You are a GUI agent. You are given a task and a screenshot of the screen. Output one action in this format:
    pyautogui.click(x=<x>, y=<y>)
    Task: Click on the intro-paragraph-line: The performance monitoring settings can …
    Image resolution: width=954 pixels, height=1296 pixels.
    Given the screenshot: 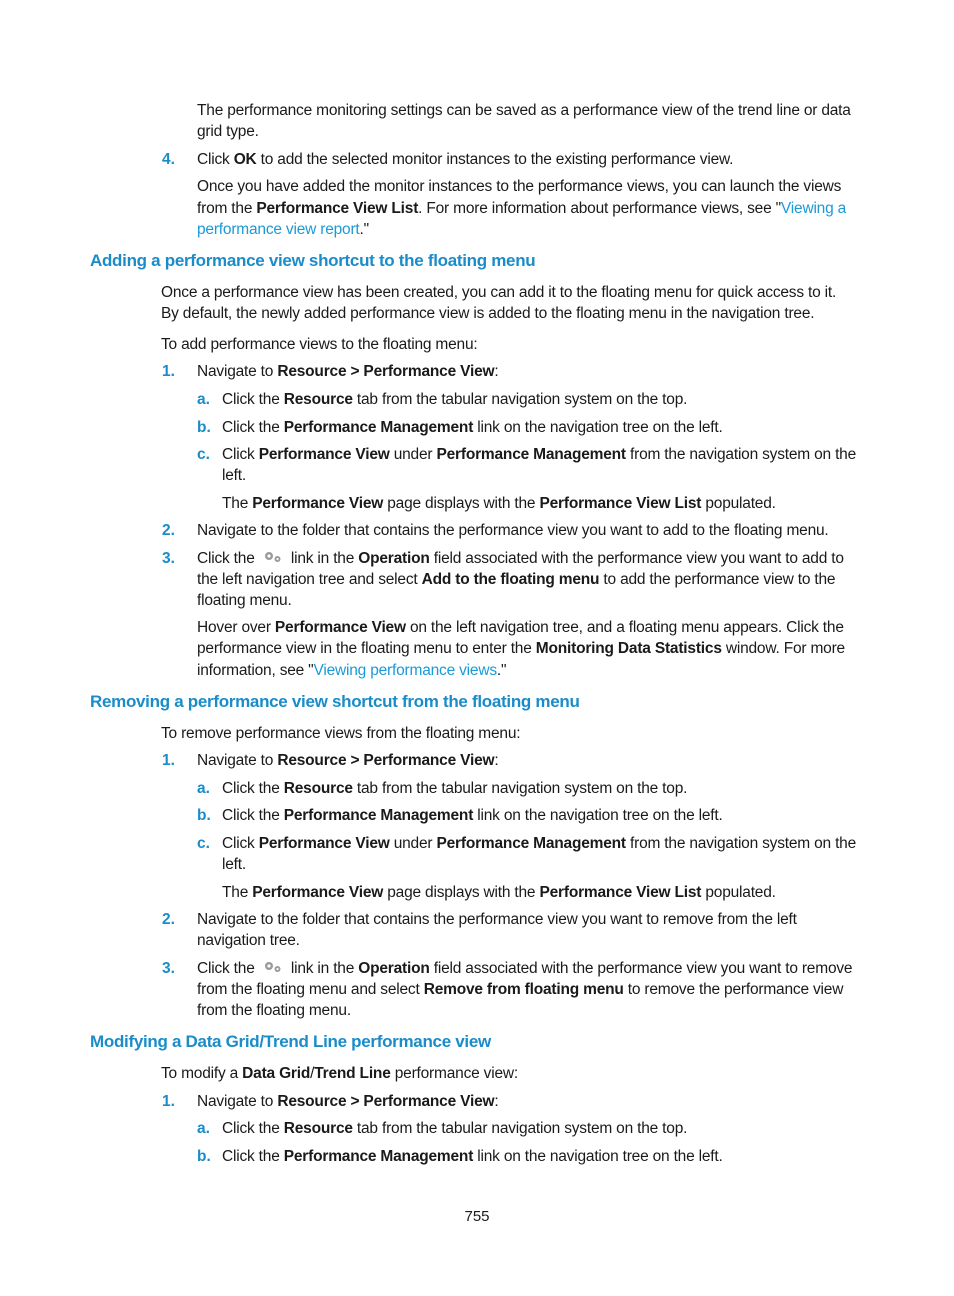 What is the action you would take?
    pyautogui.click(x=524, y=110)
    